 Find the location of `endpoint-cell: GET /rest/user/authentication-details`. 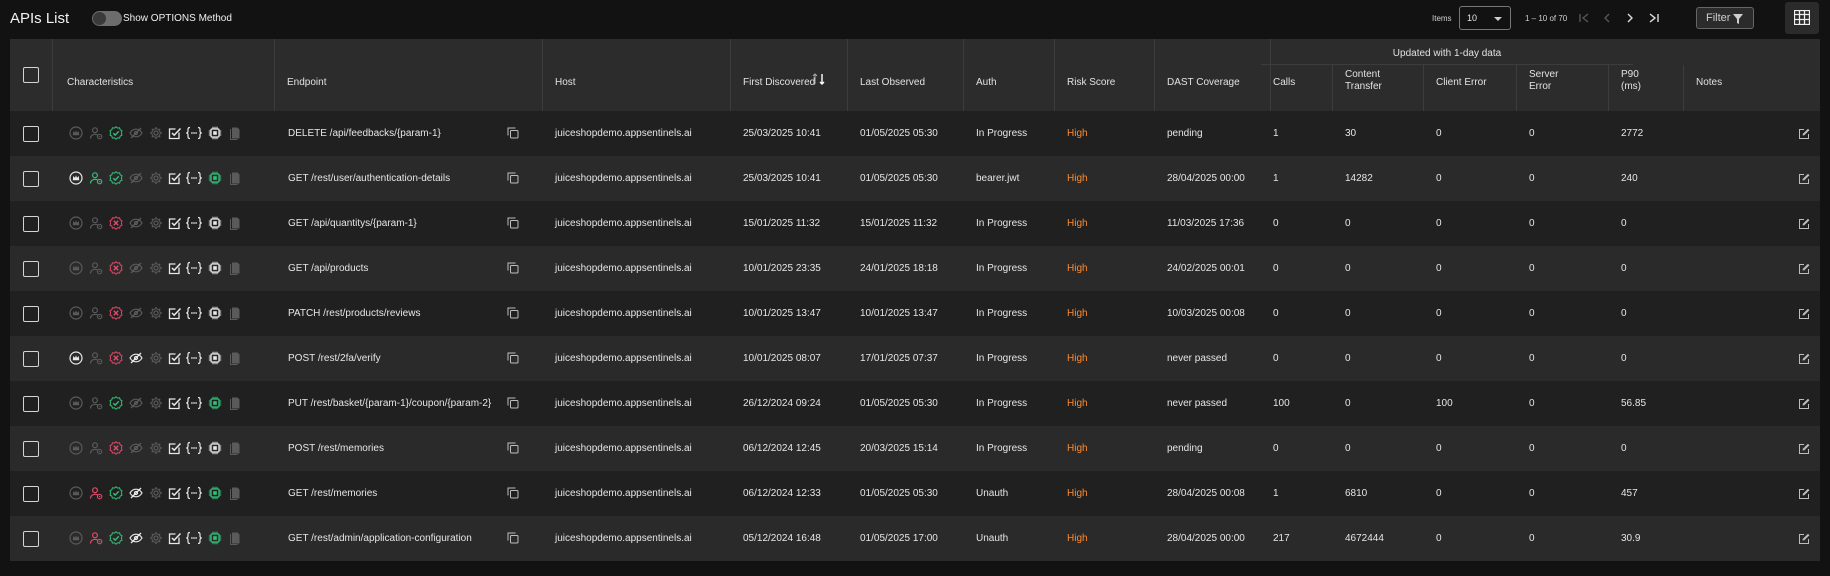

endpoint-cell: GET /rest/user/authentication-details is located at coordinates (369, 178).